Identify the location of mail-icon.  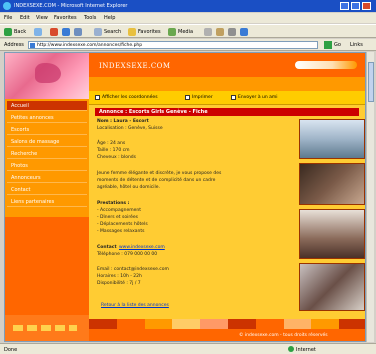
(220, 32).